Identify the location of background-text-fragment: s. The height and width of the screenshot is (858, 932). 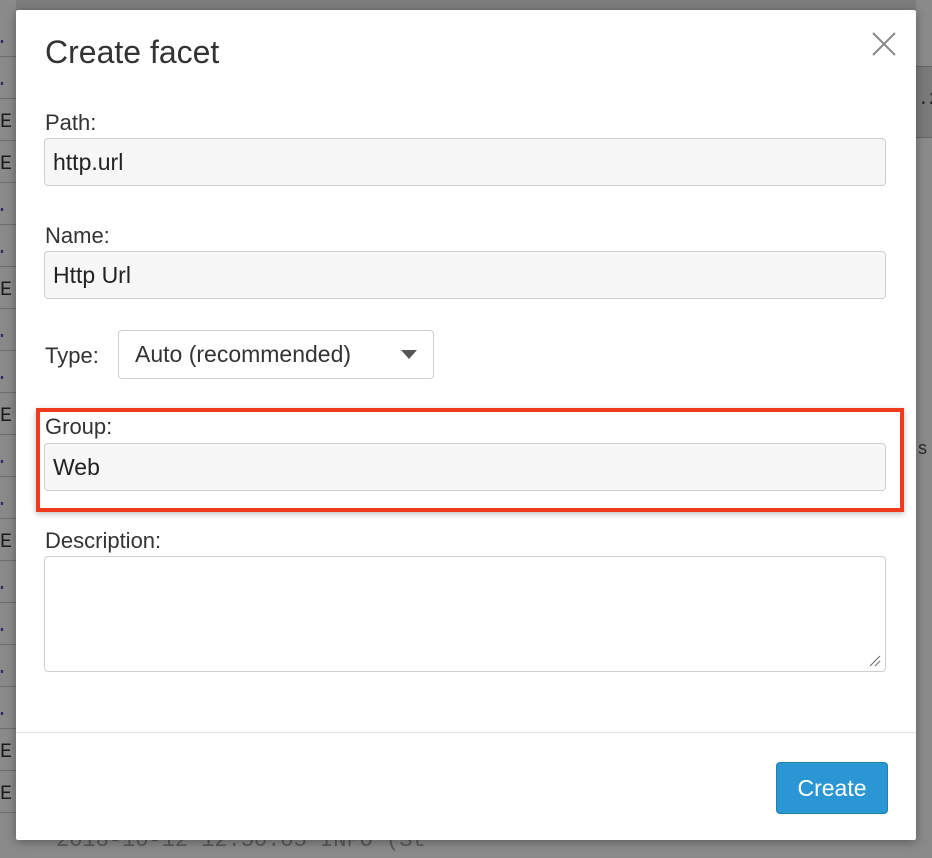
(922, 448).